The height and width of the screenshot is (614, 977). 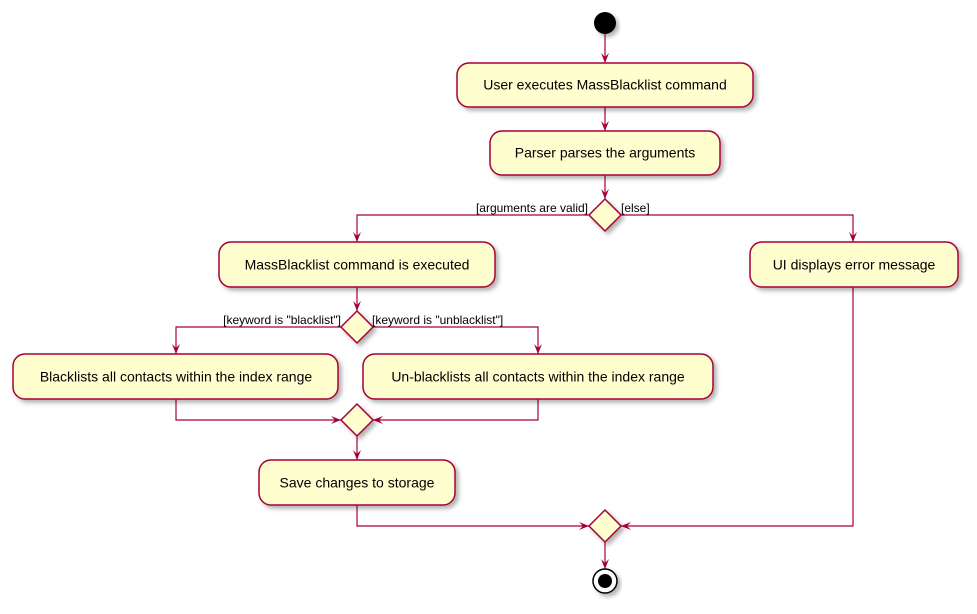 What do you see at coordinates (437, 320) in the screenshot?
I see `guard-keyword-unblacklist: [keyword is "unblacklist"]` at bounding box center [437, 320].